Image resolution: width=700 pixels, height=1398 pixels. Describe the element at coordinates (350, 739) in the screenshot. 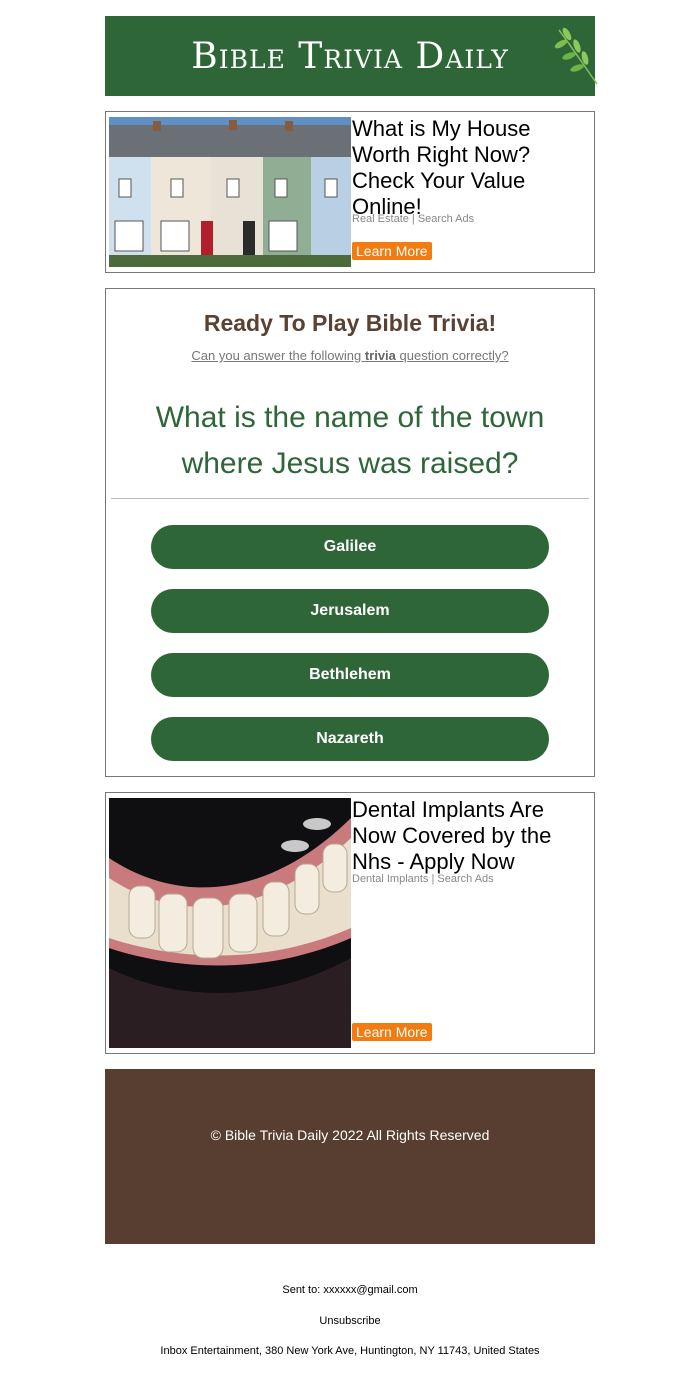

I see `answer-button-nazareth: Nazareth` at that location.